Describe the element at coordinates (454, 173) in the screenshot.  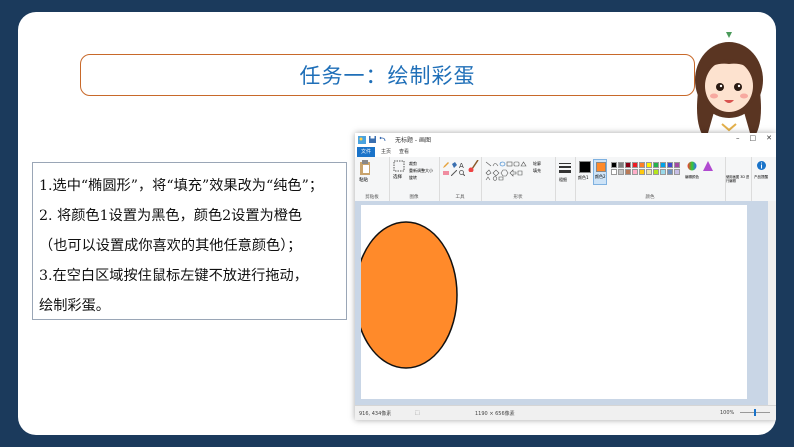
I see `color-picker-icon` at that location.